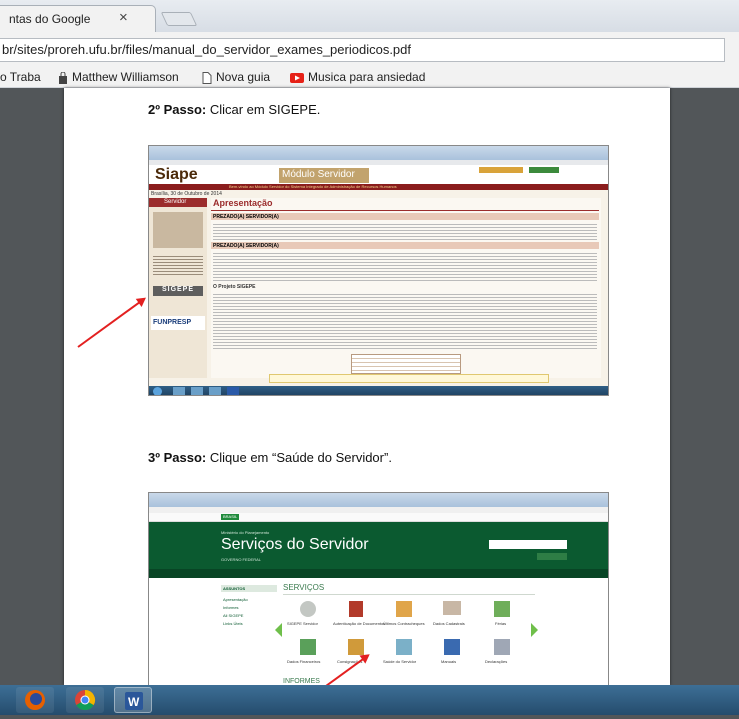  What do you see at coordinates (734, 386) in the screenshot?
I see `scrollbar` at bounding box center [734, 386].